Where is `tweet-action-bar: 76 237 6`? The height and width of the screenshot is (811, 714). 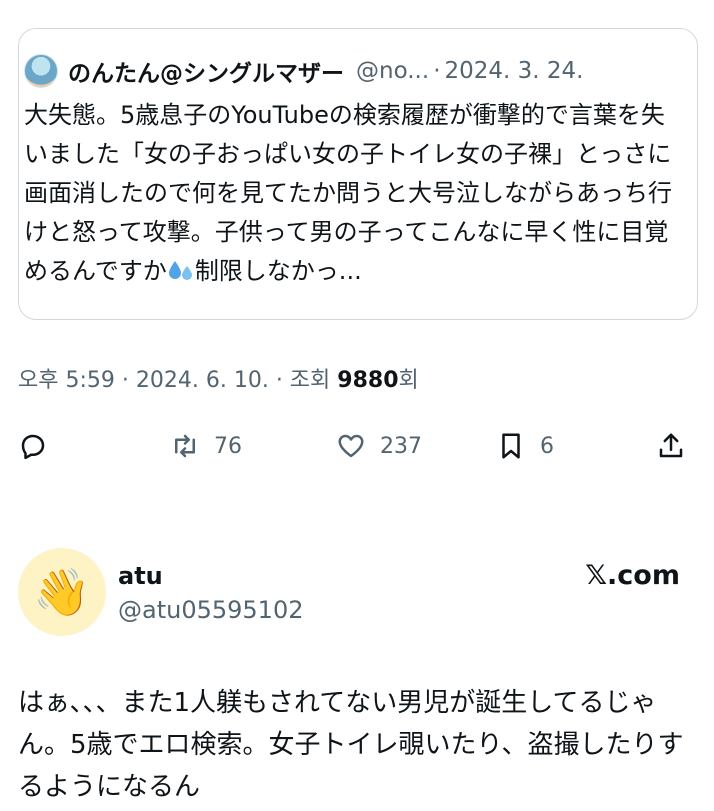
tweet-action-bar: 76 237 6 is located at coordinates (357, 446).